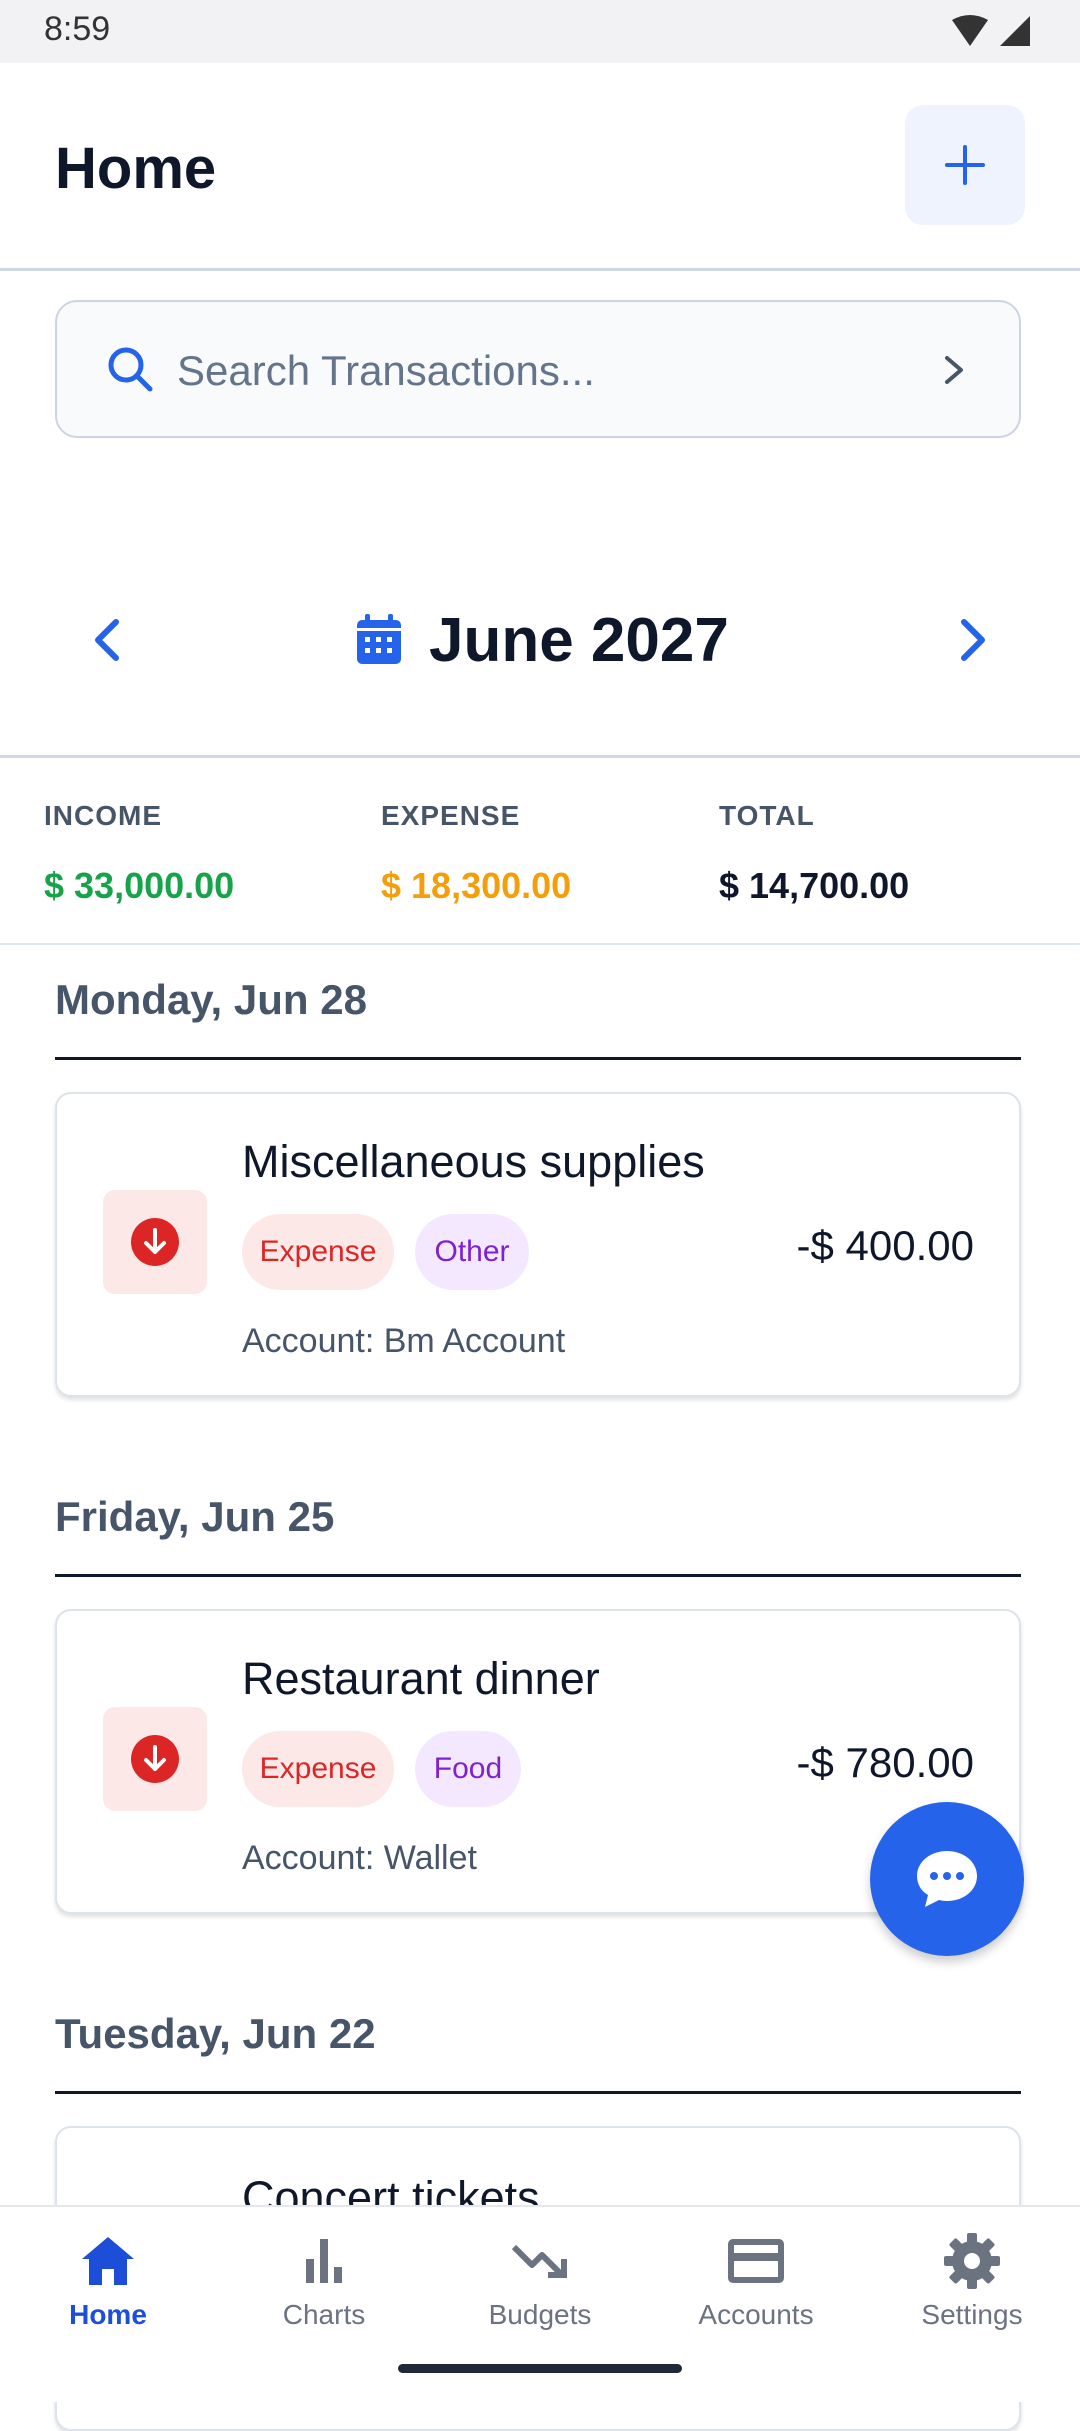 This screenshot has height=2431, width=1080. What do you see at coordinates (77, 29) in the screenshot?
I see `status-time: 8:59` at bounding box center [77, 29].